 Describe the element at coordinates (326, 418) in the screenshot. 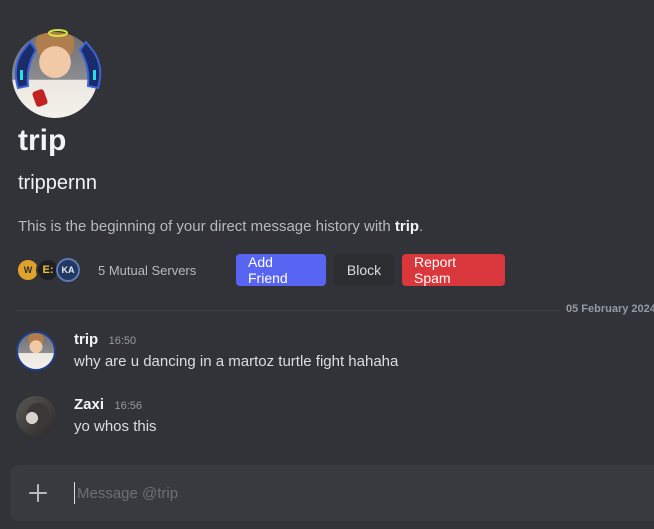

I see `message-item: Zaxi 16:56 yo whos this` at that location.